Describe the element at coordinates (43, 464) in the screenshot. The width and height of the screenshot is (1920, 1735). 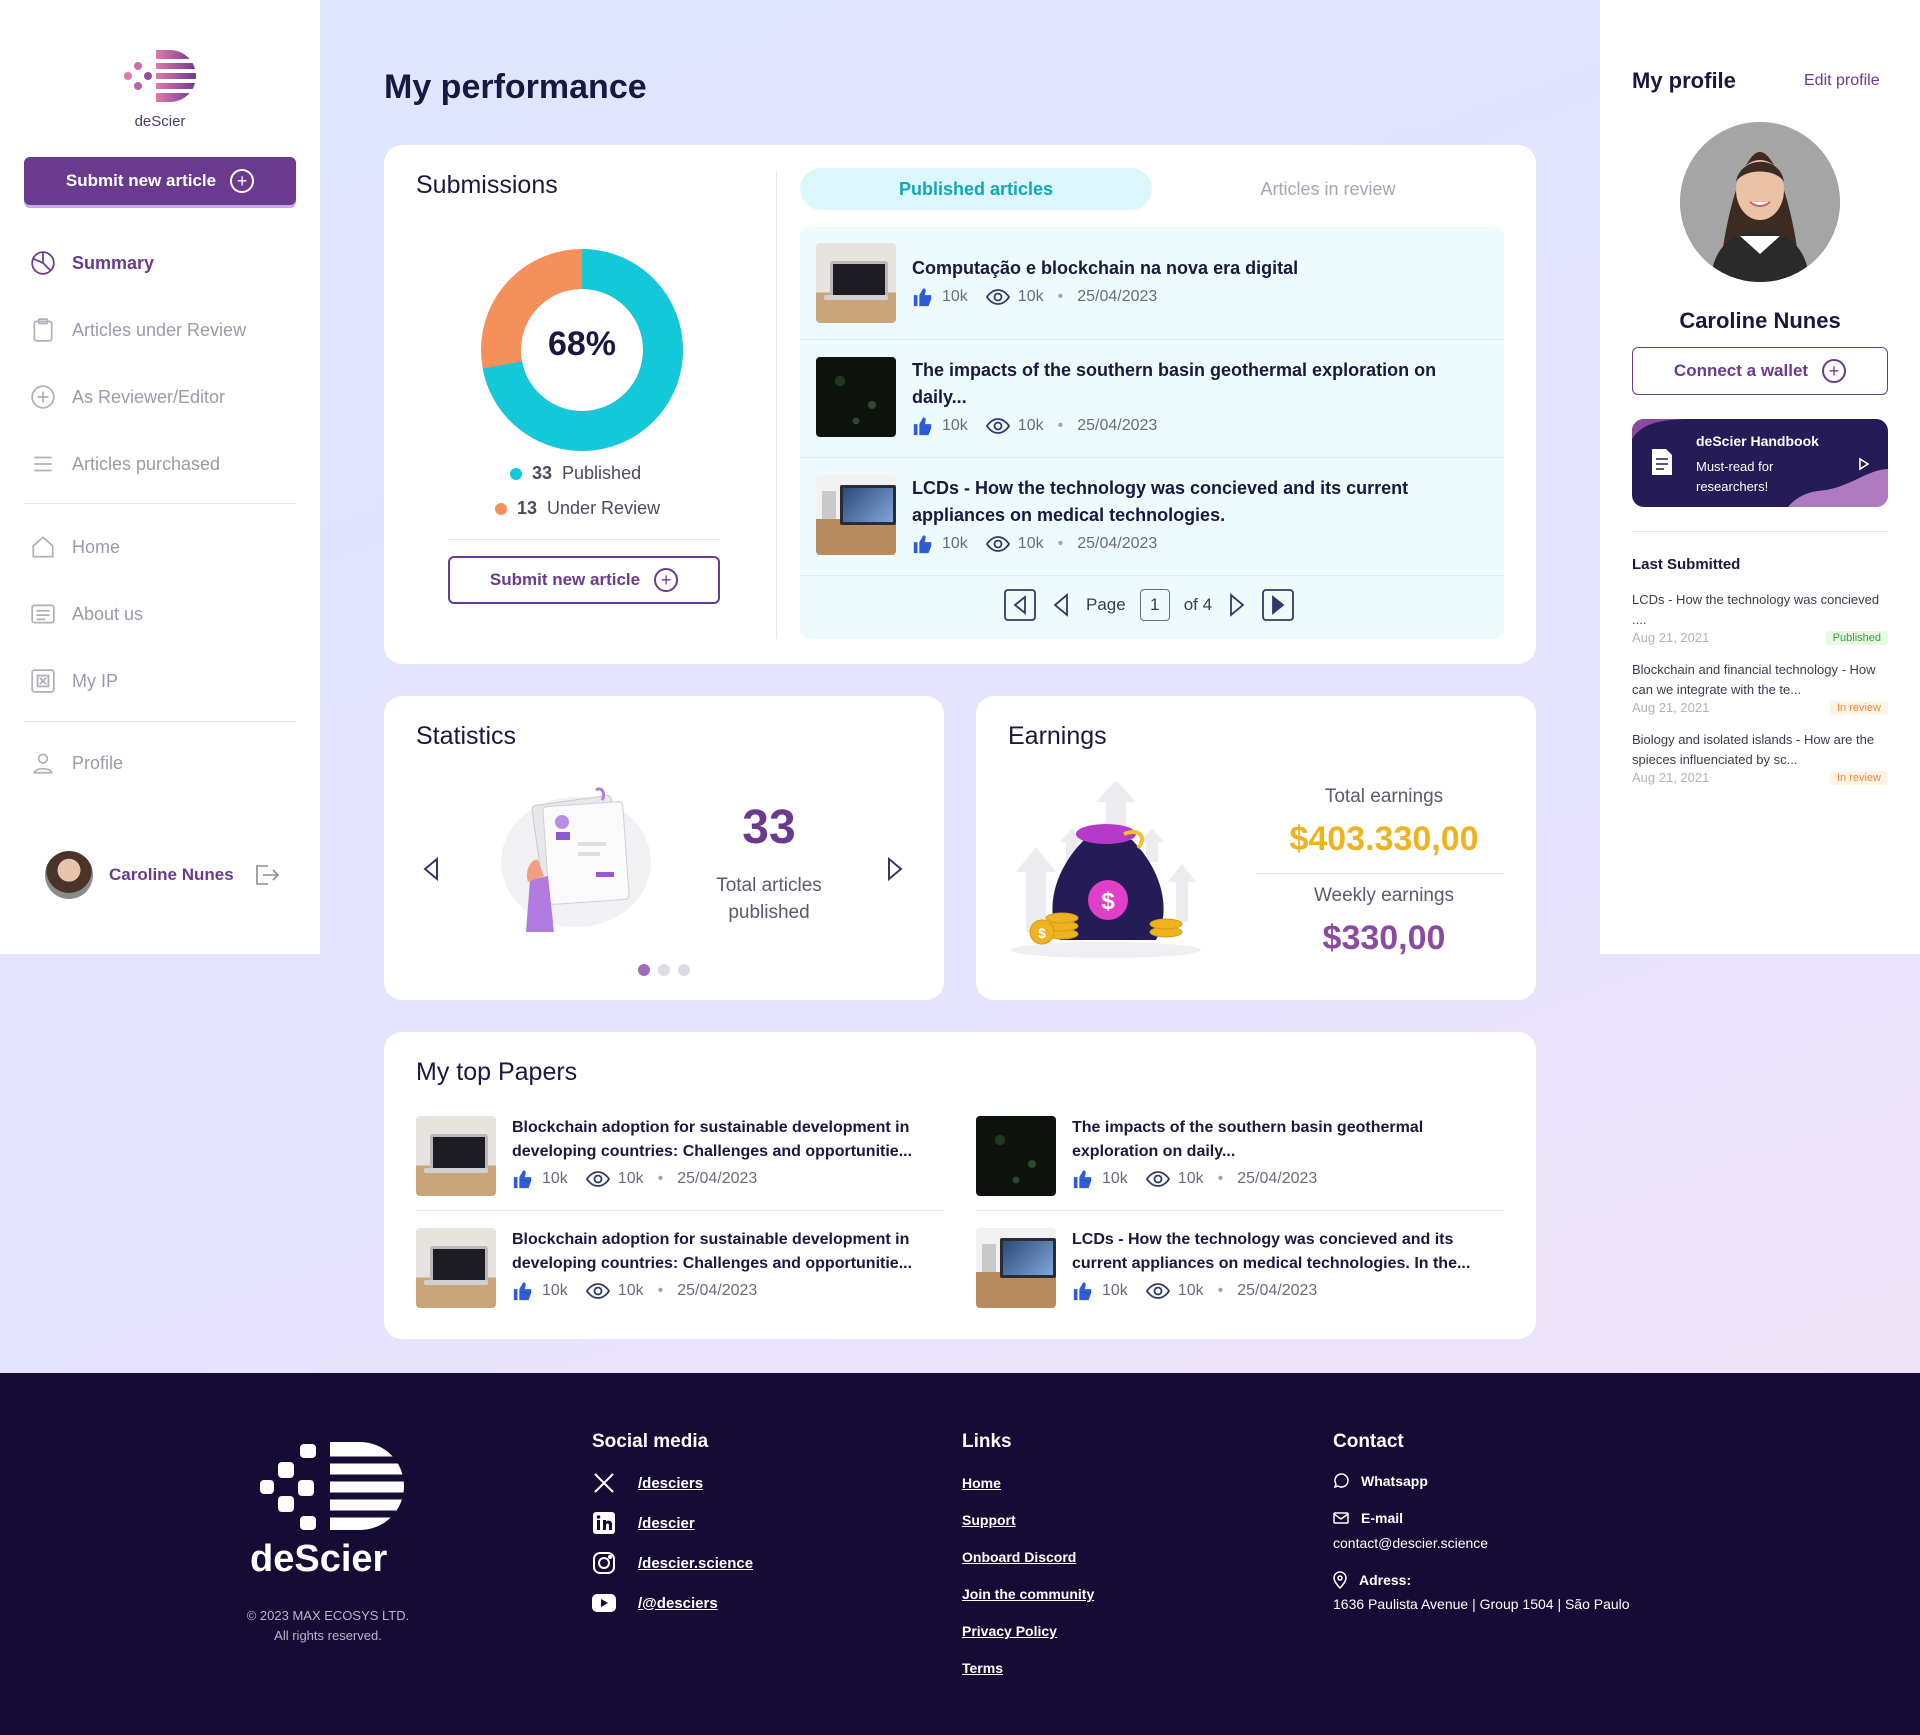
I see `list-icon` at that location.